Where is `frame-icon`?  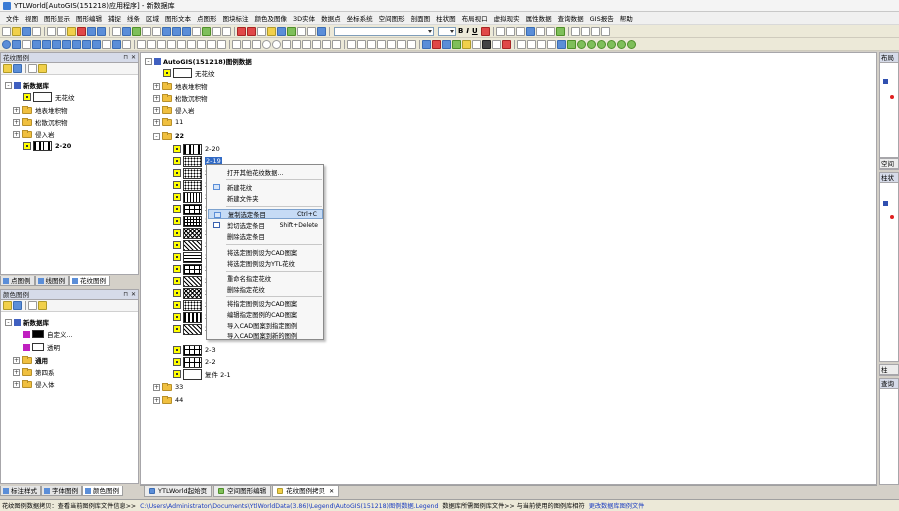 frame-icon is located at coordinates (521, 44).